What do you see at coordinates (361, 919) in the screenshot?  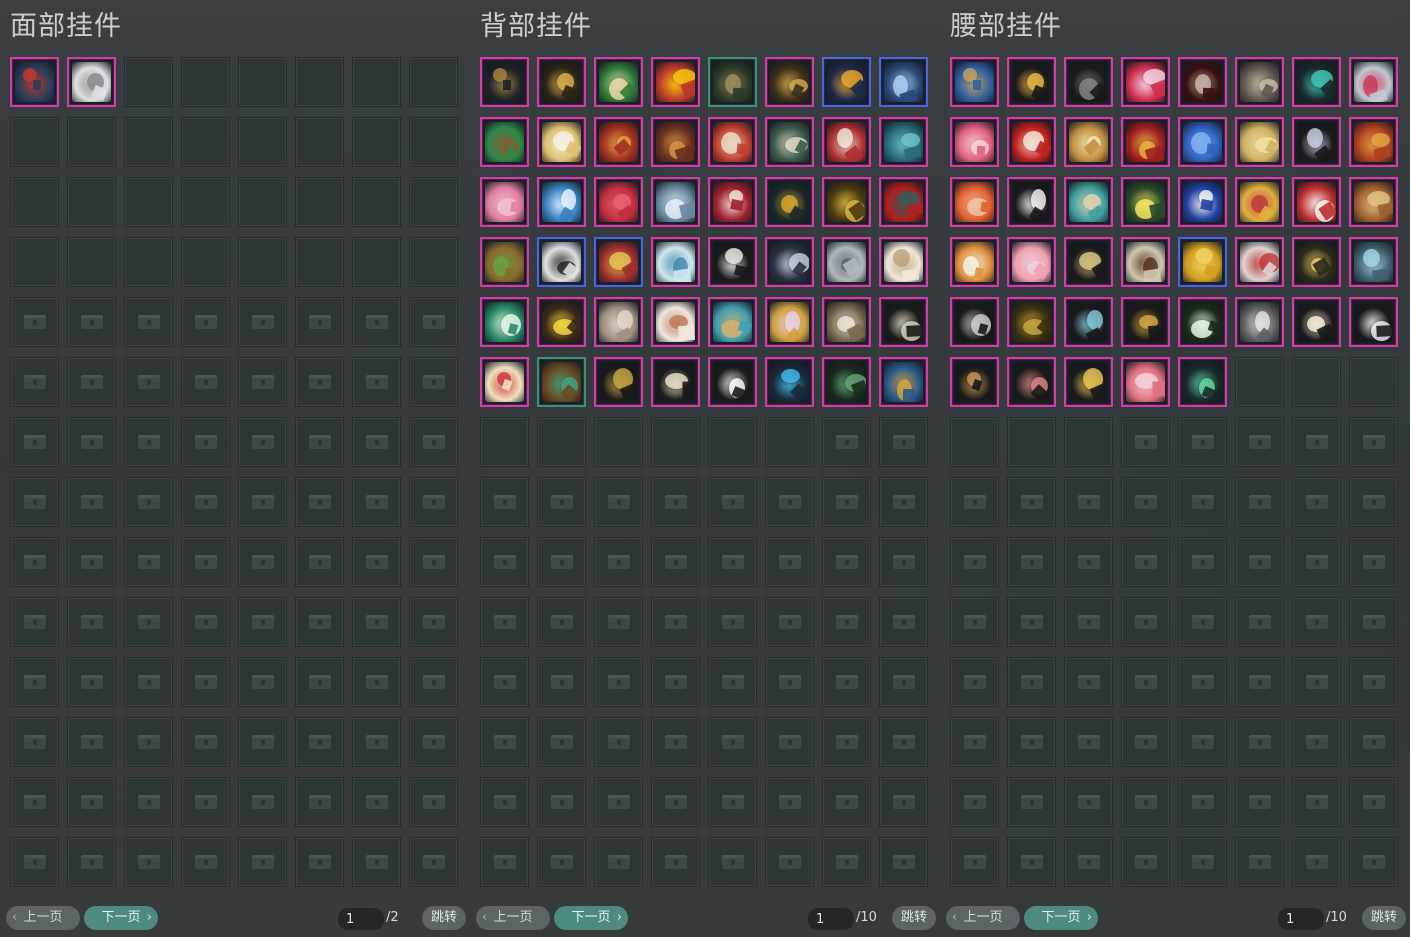 I see `page-number-input` at bounding box center [361, 919].